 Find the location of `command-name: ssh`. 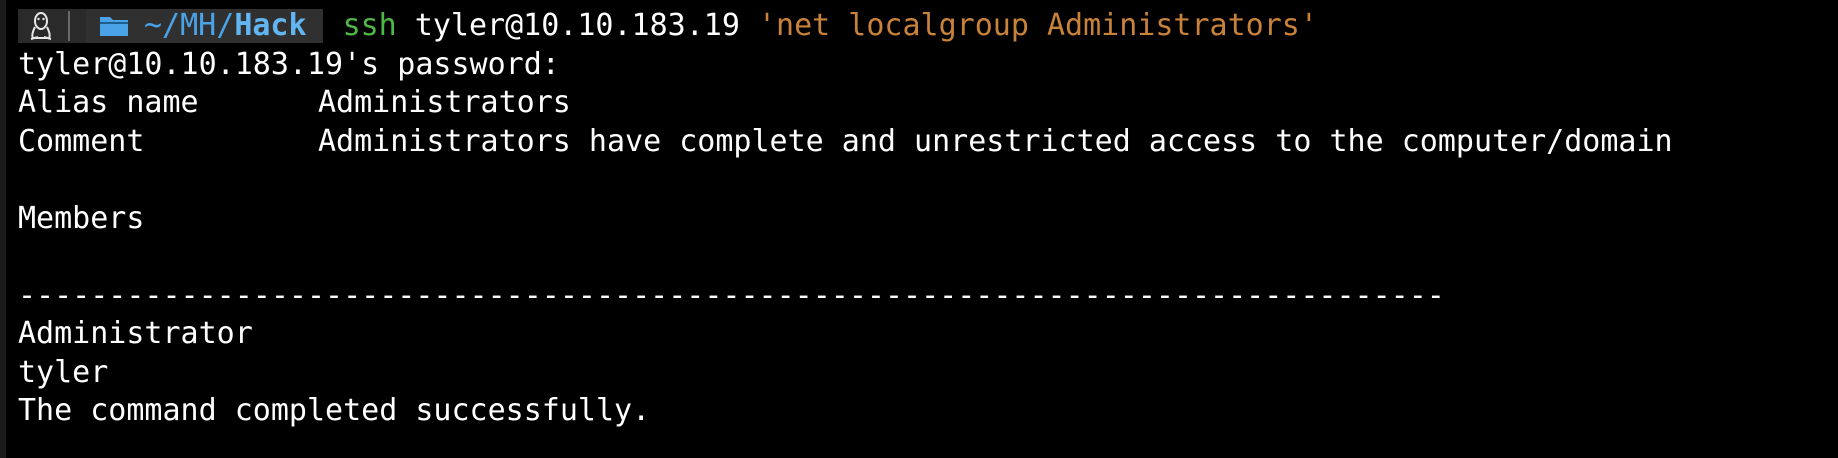

command-name: ssh is located at coordinates (369, 25).